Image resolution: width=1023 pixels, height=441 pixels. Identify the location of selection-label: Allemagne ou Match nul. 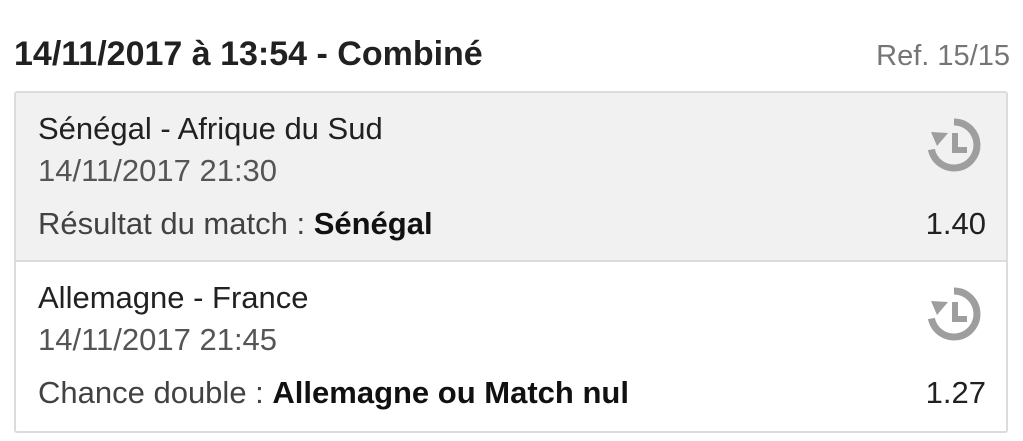
(450, 392).